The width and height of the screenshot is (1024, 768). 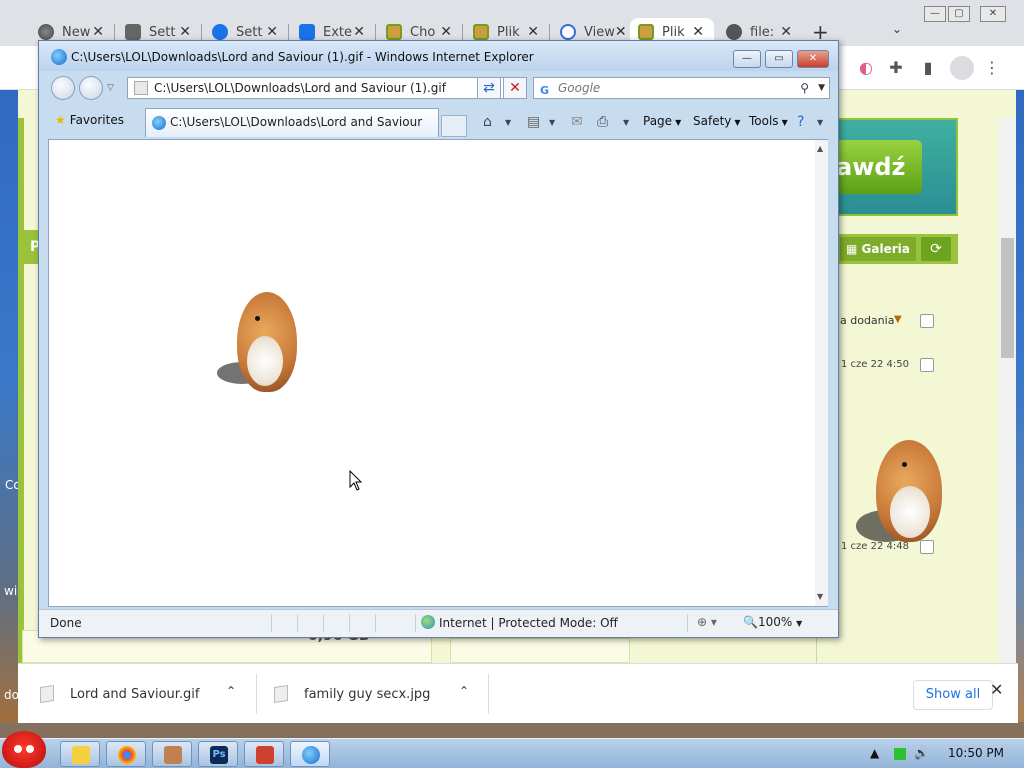 I want to click on print-dropdown-icon: ▼, so click(x=626, y=122).